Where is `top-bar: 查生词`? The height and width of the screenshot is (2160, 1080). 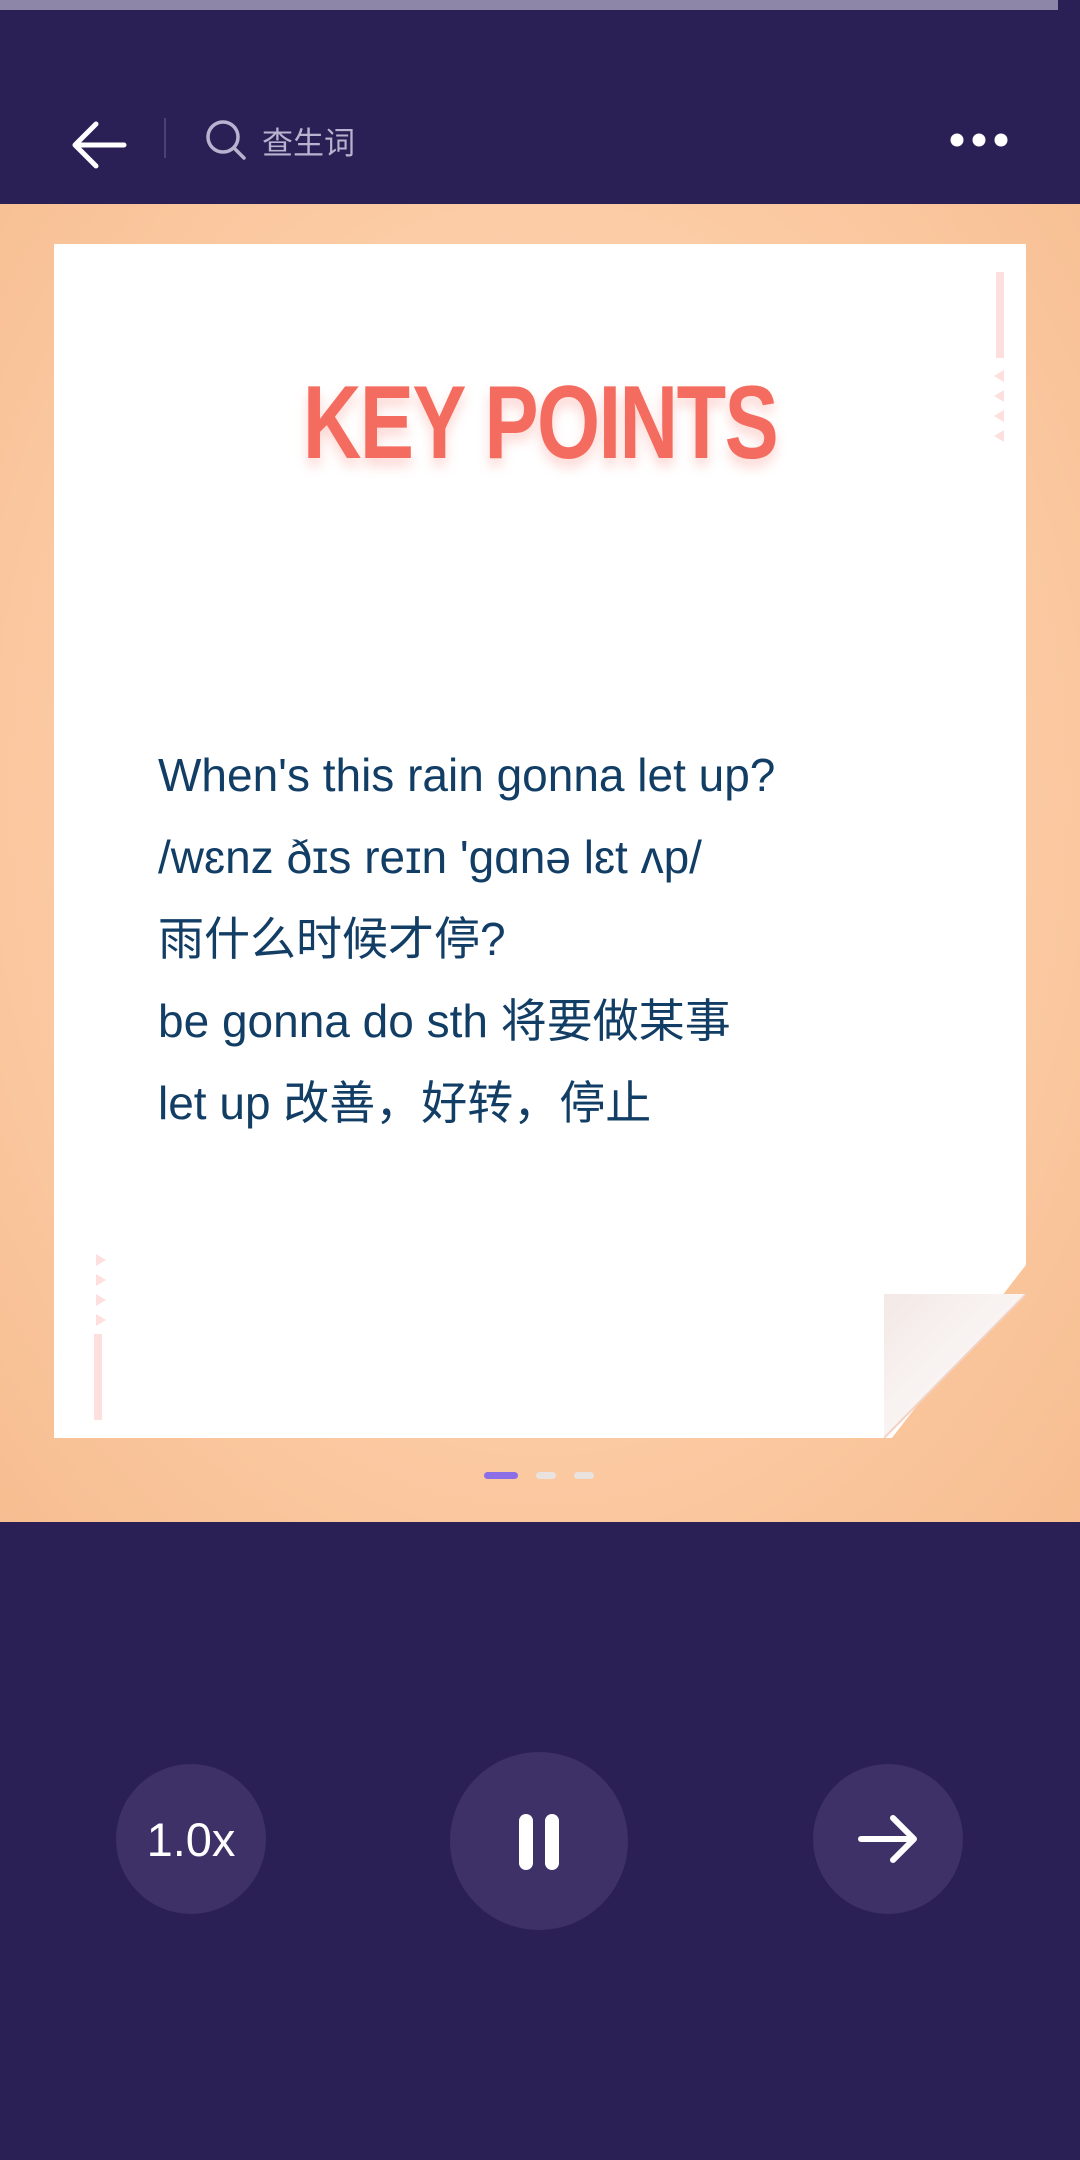
top-bar: 查生词 is located at coordinates (540, 135).